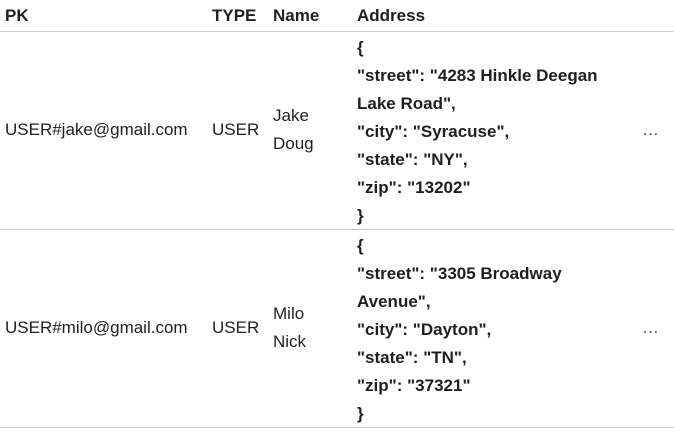  I want to click on column-header-pk: PK, so click(17, 15).